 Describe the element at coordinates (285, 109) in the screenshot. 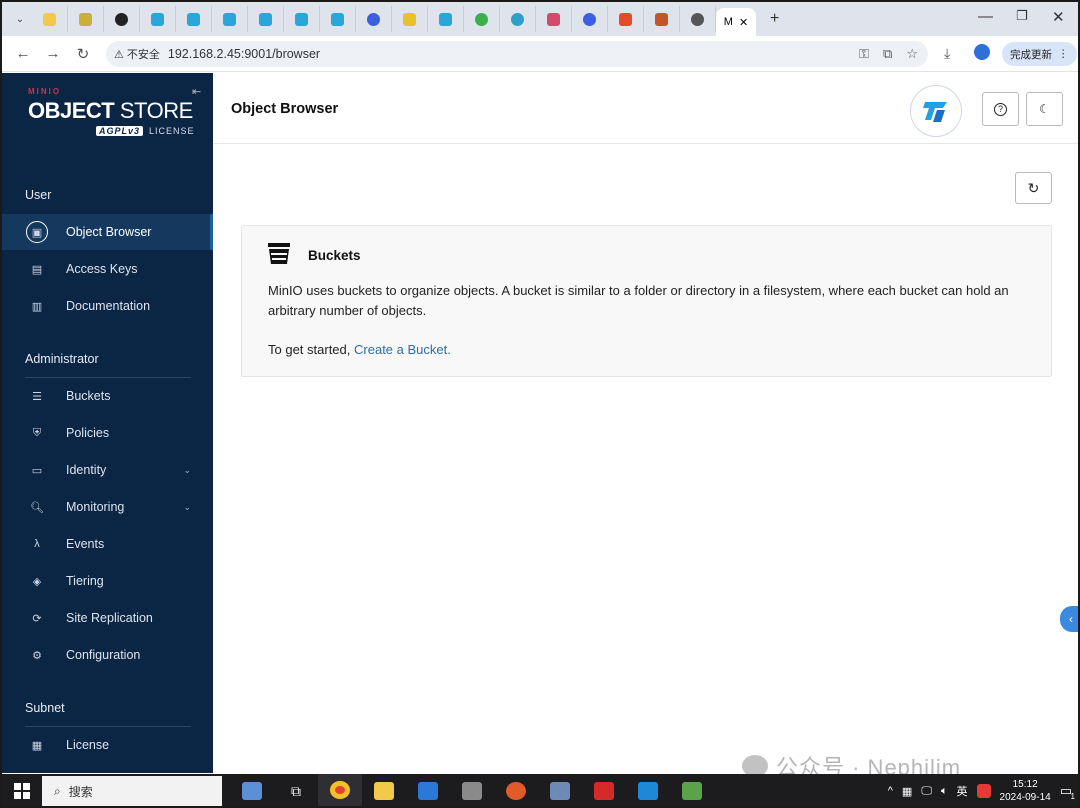

I see `page-title: Object Browser` at that location.